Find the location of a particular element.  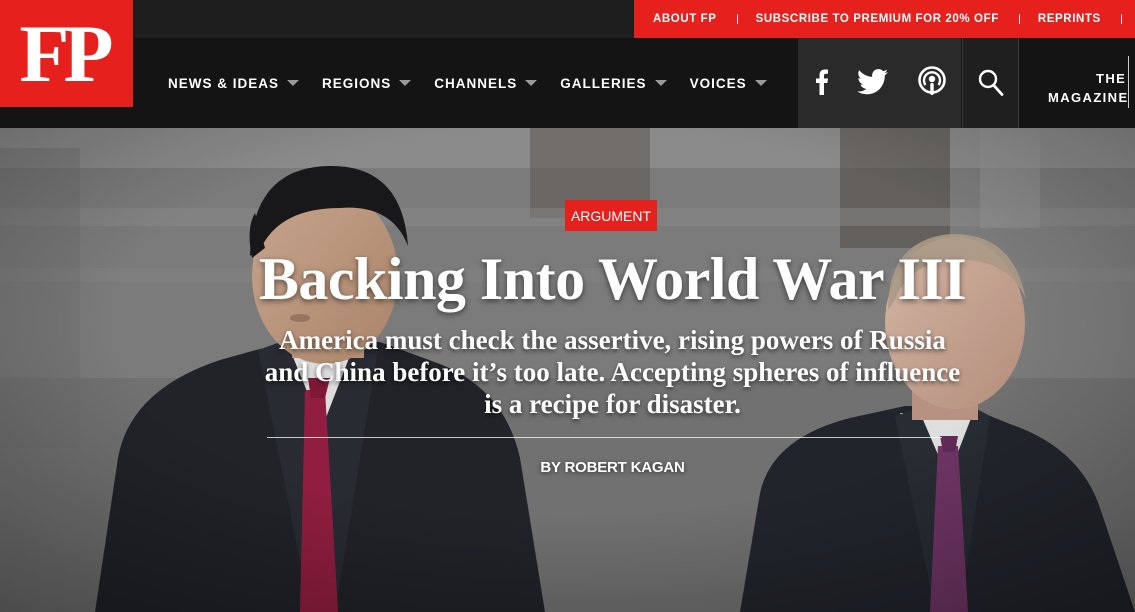

fp-logo: FP is located at coordinates (66, 53).